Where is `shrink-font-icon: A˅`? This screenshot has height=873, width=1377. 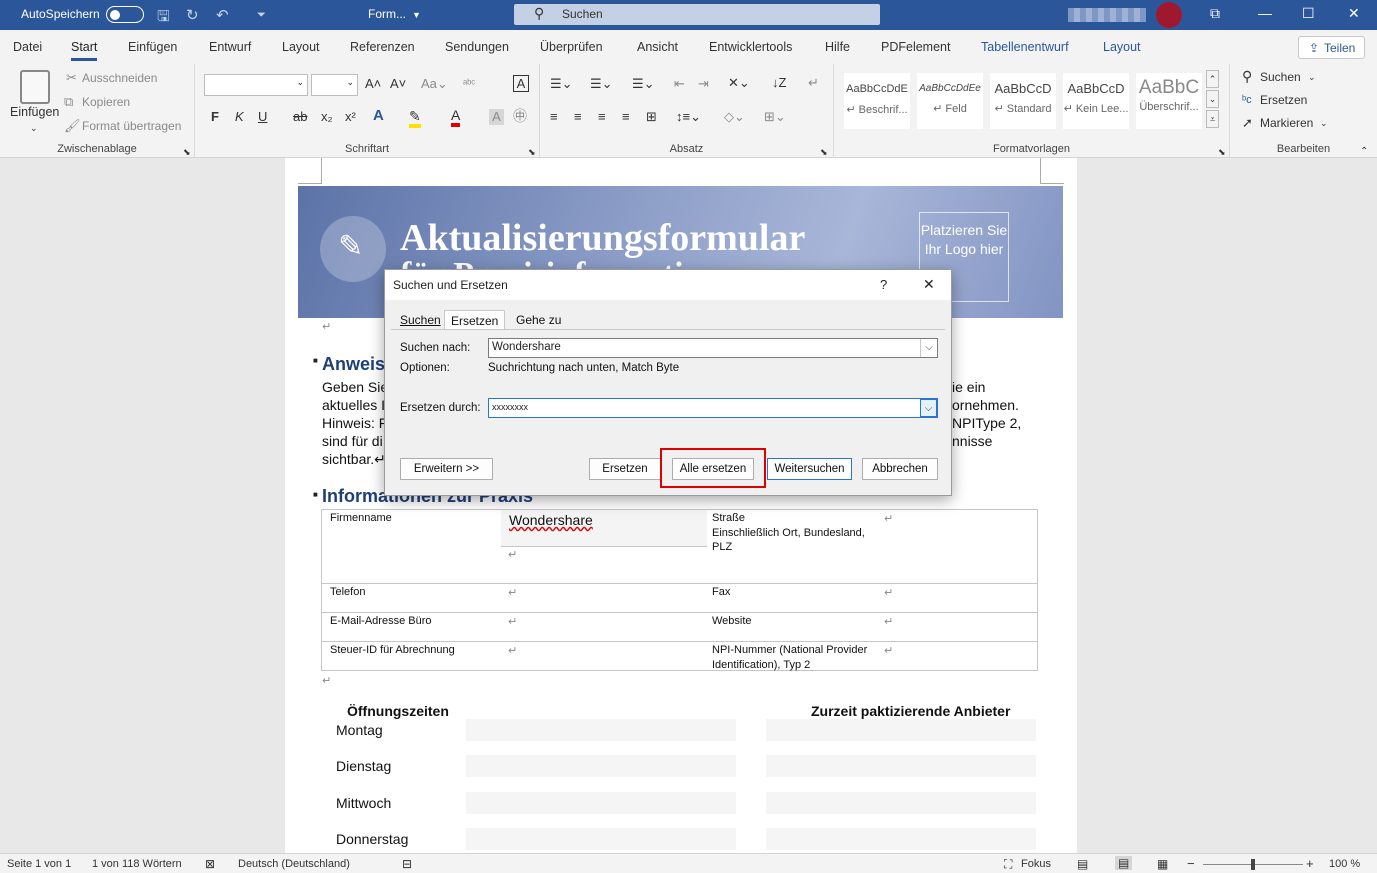
shrink-font-icon: A˅ is located at coordinates (398, 84).